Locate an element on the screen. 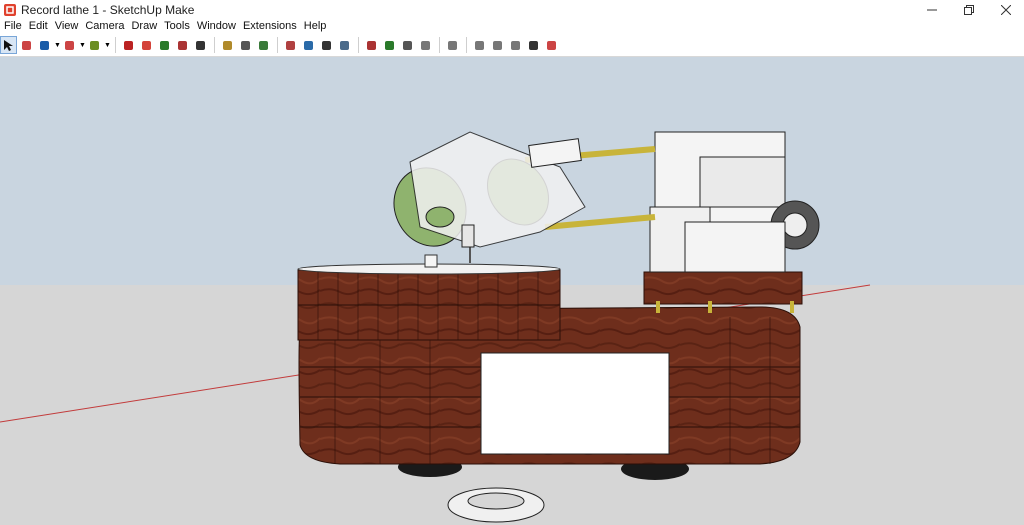 This screenshot has height=525, width=1024. zoom-button is located at coordinates (326, 45).